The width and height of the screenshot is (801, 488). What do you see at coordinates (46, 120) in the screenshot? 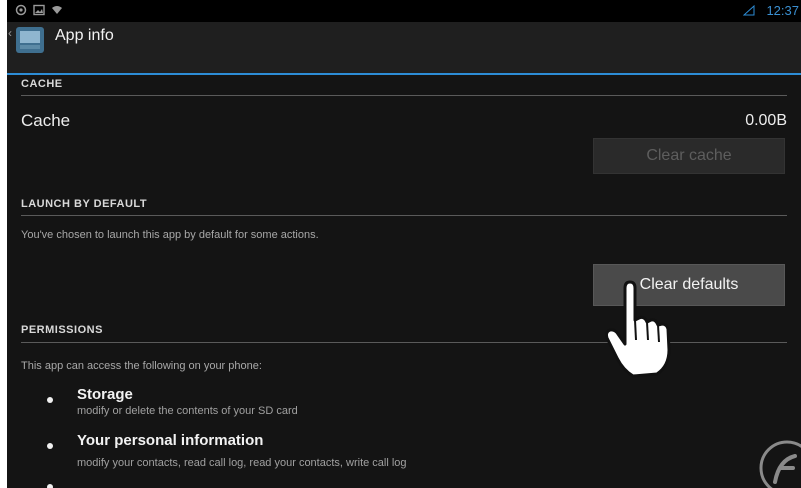
I see `cache-label: Cache` at bounding box center [46, 120].